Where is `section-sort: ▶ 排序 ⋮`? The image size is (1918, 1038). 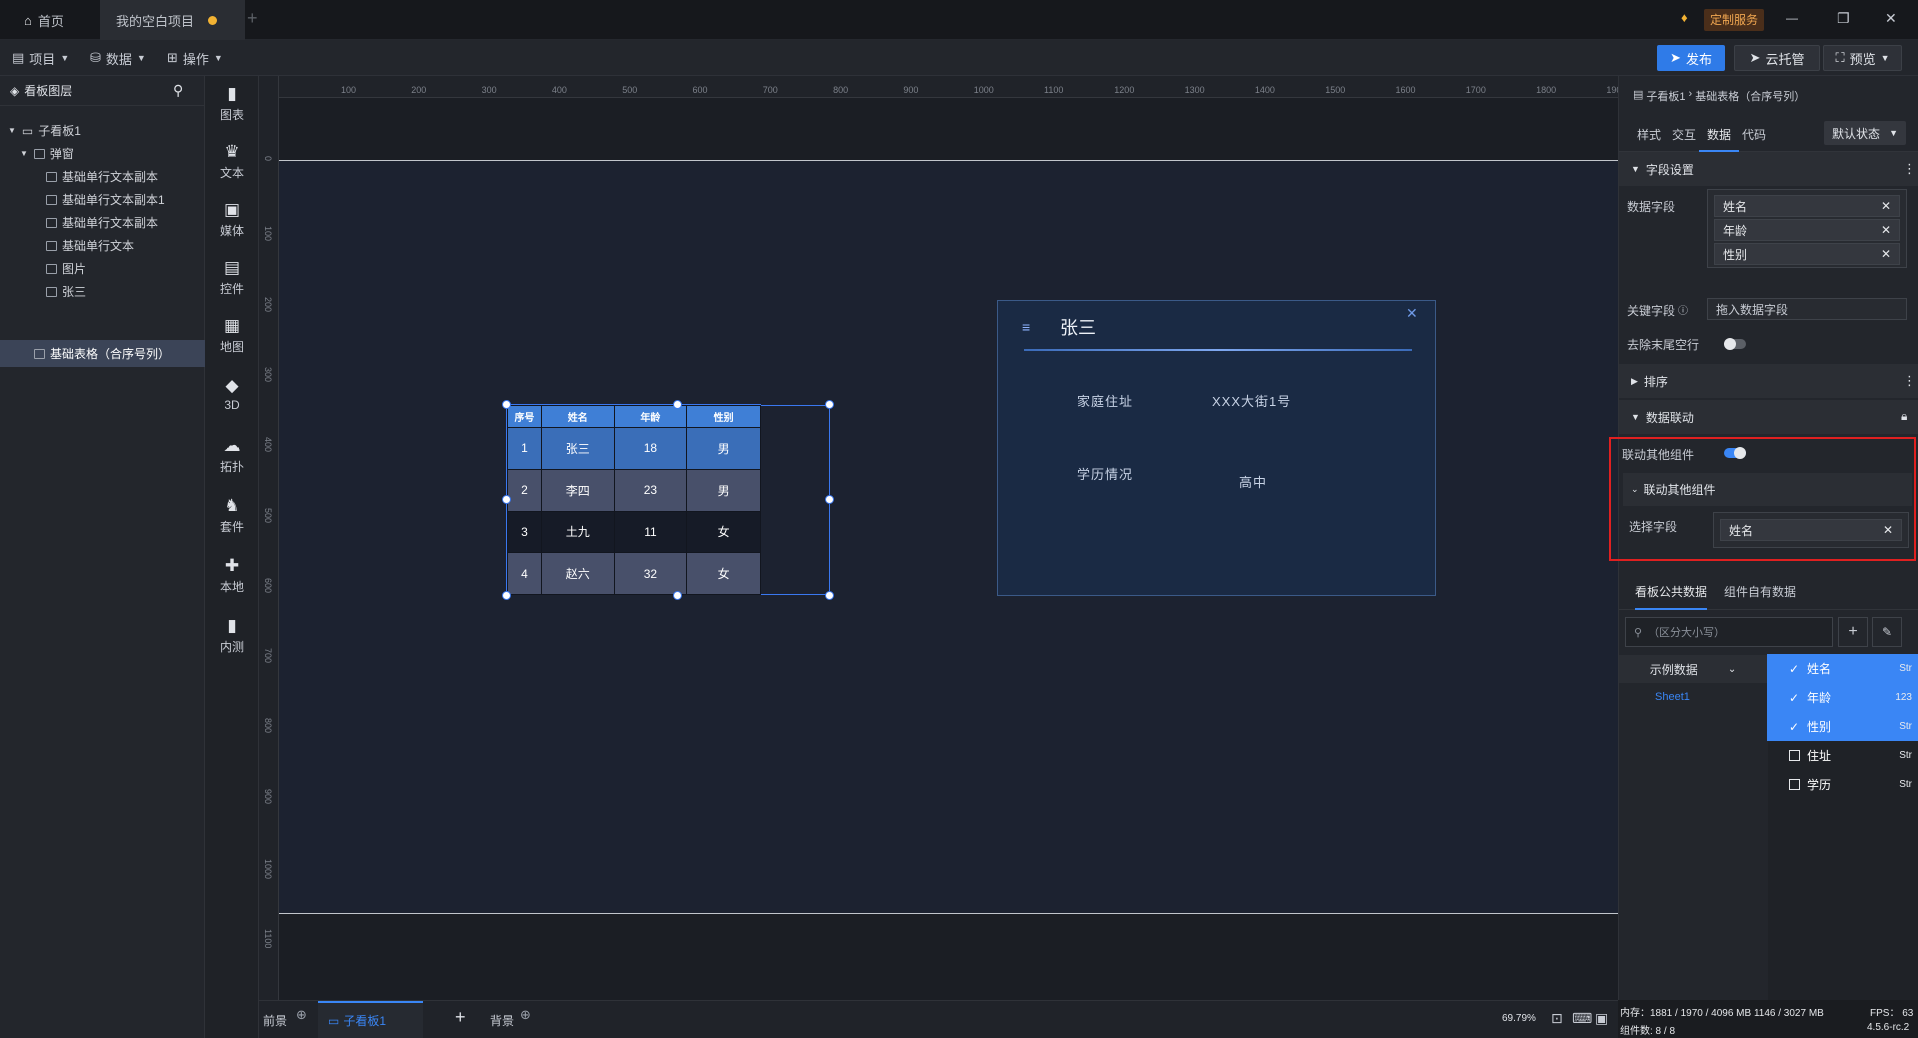
section-sort: ▶ 排序 ⋮ is located at coordinates (1768, 381).